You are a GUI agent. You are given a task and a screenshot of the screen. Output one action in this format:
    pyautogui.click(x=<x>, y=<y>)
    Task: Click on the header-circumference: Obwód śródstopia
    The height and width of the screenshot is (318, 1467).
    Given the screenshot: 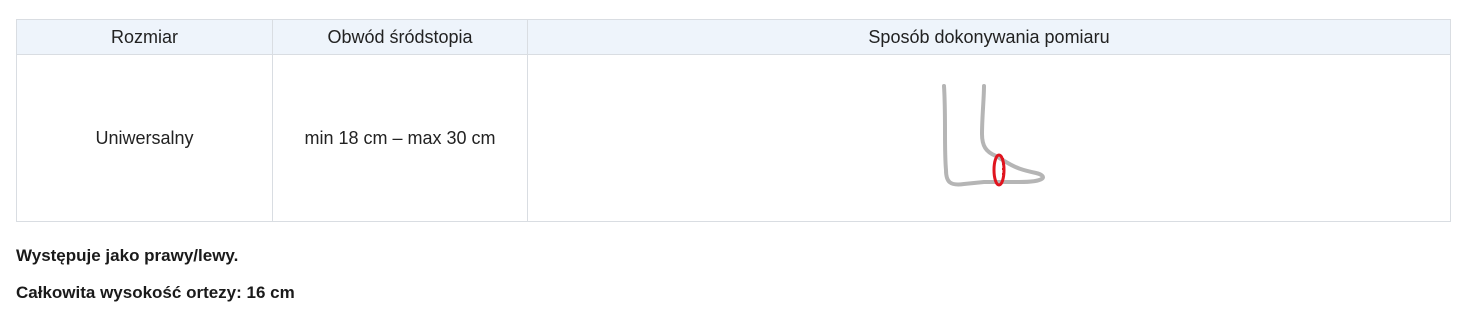 What is the action you would take?
    pyautogui.click(x=400, y=37)
    